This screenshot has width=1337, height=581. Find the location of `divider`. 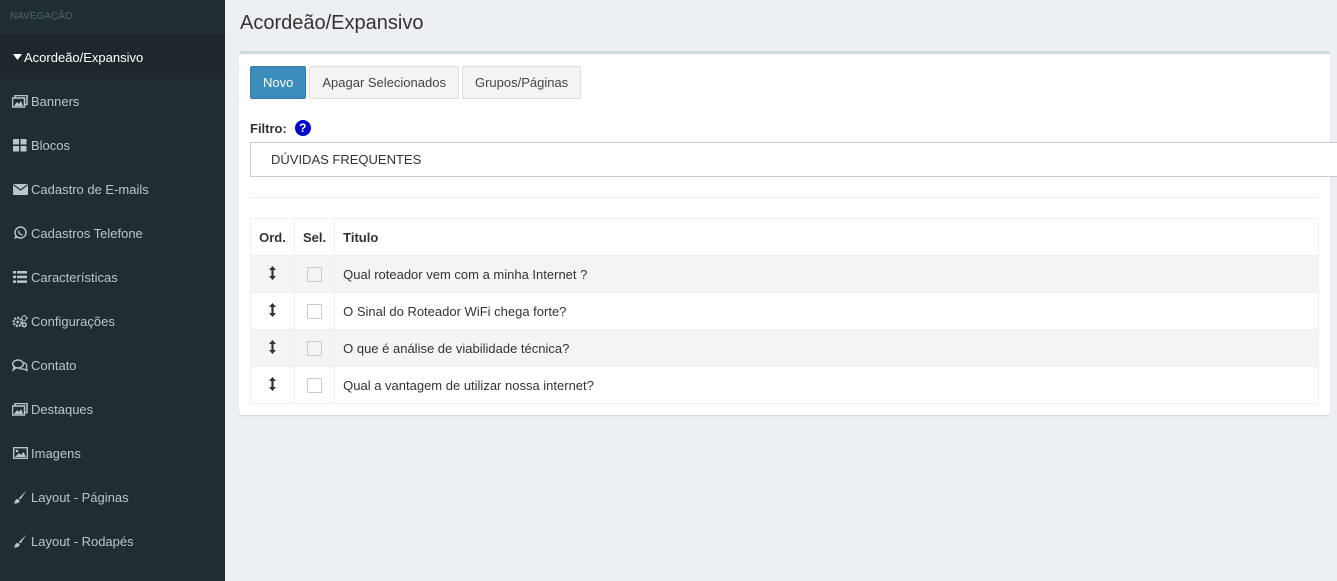

divider is located at coordinates (784, 197).